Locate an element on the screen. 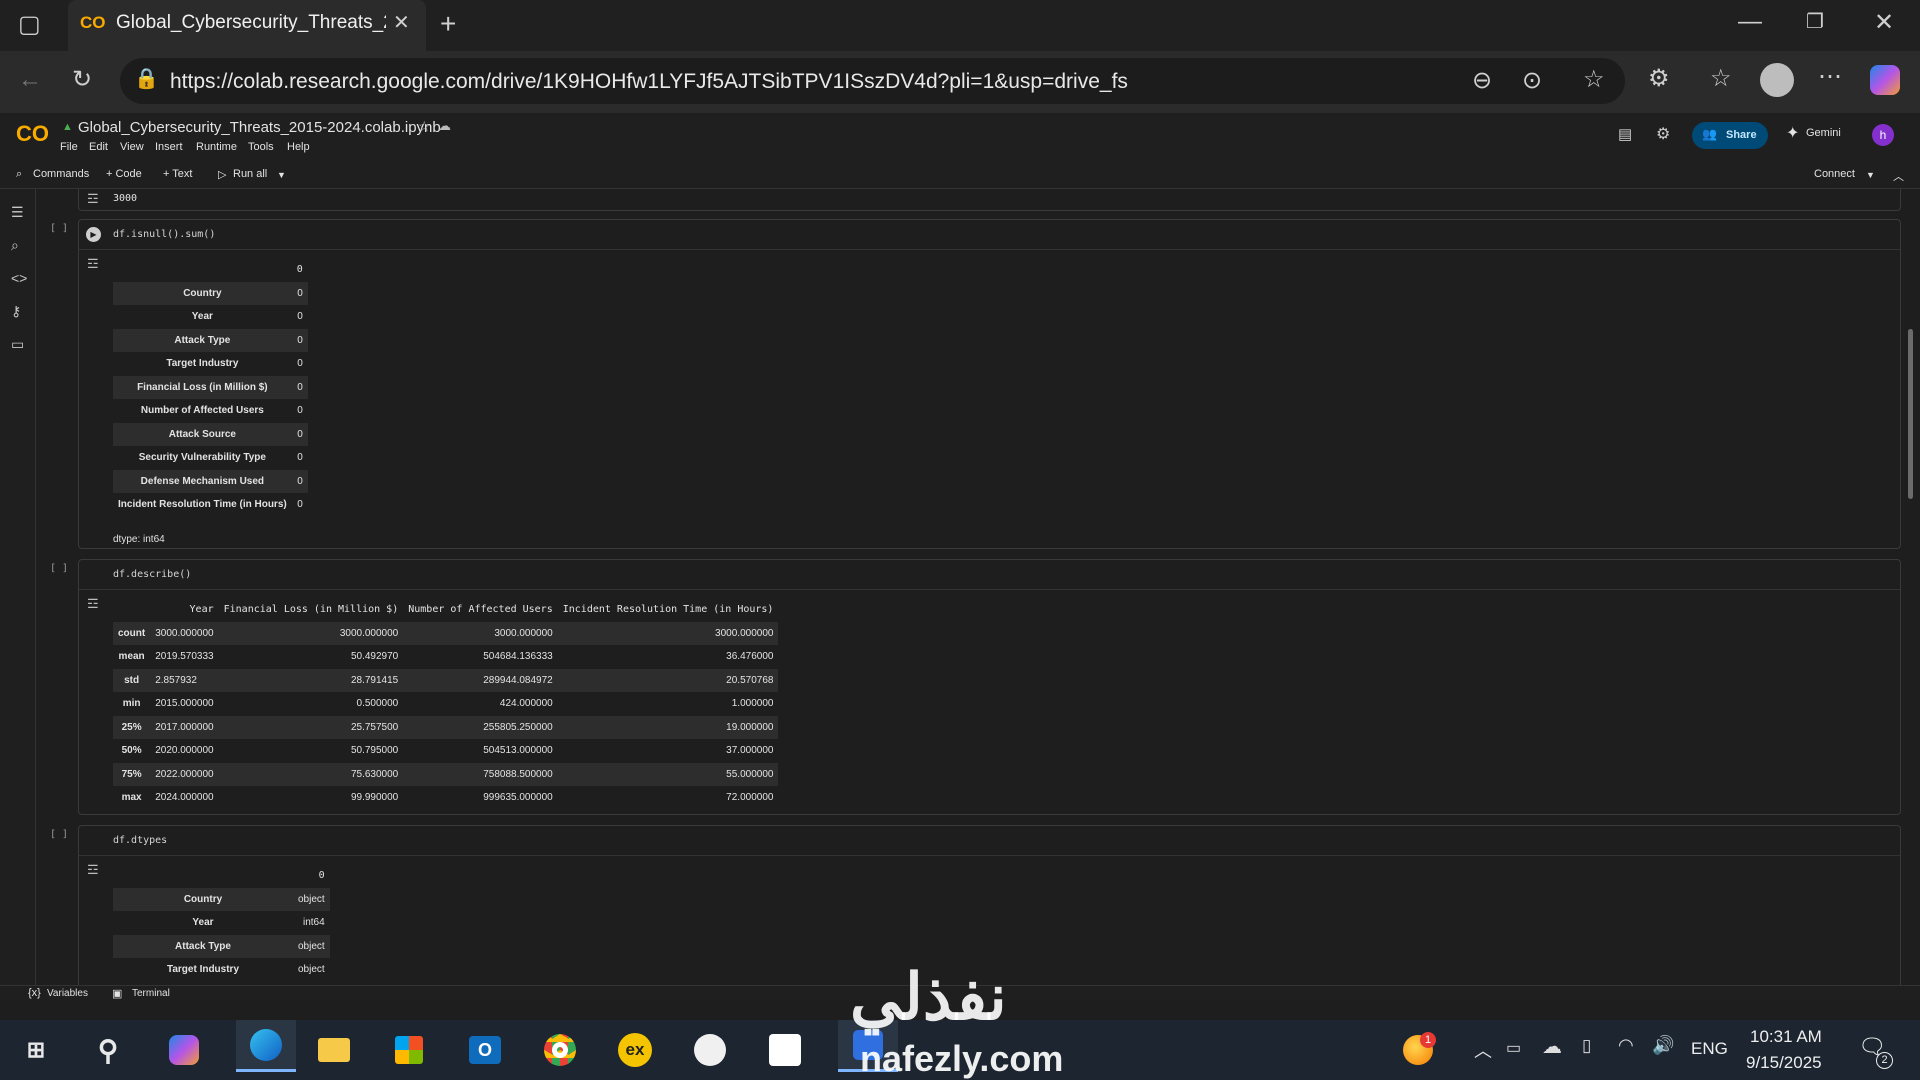  variables-icon: {x} is located at coordinates (34, 993).